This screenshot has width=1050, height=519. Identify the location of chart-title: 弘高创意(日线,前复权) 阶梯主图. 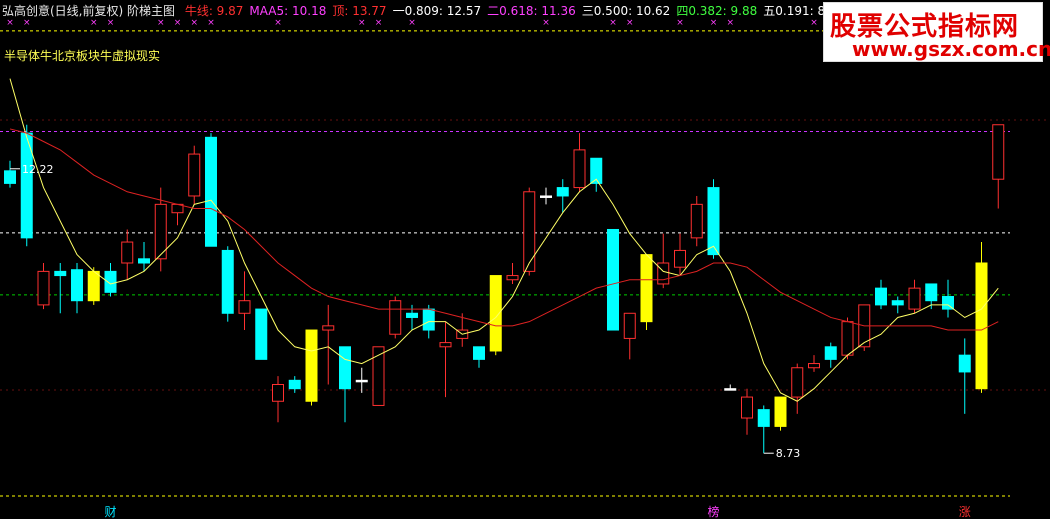
(88, 11).